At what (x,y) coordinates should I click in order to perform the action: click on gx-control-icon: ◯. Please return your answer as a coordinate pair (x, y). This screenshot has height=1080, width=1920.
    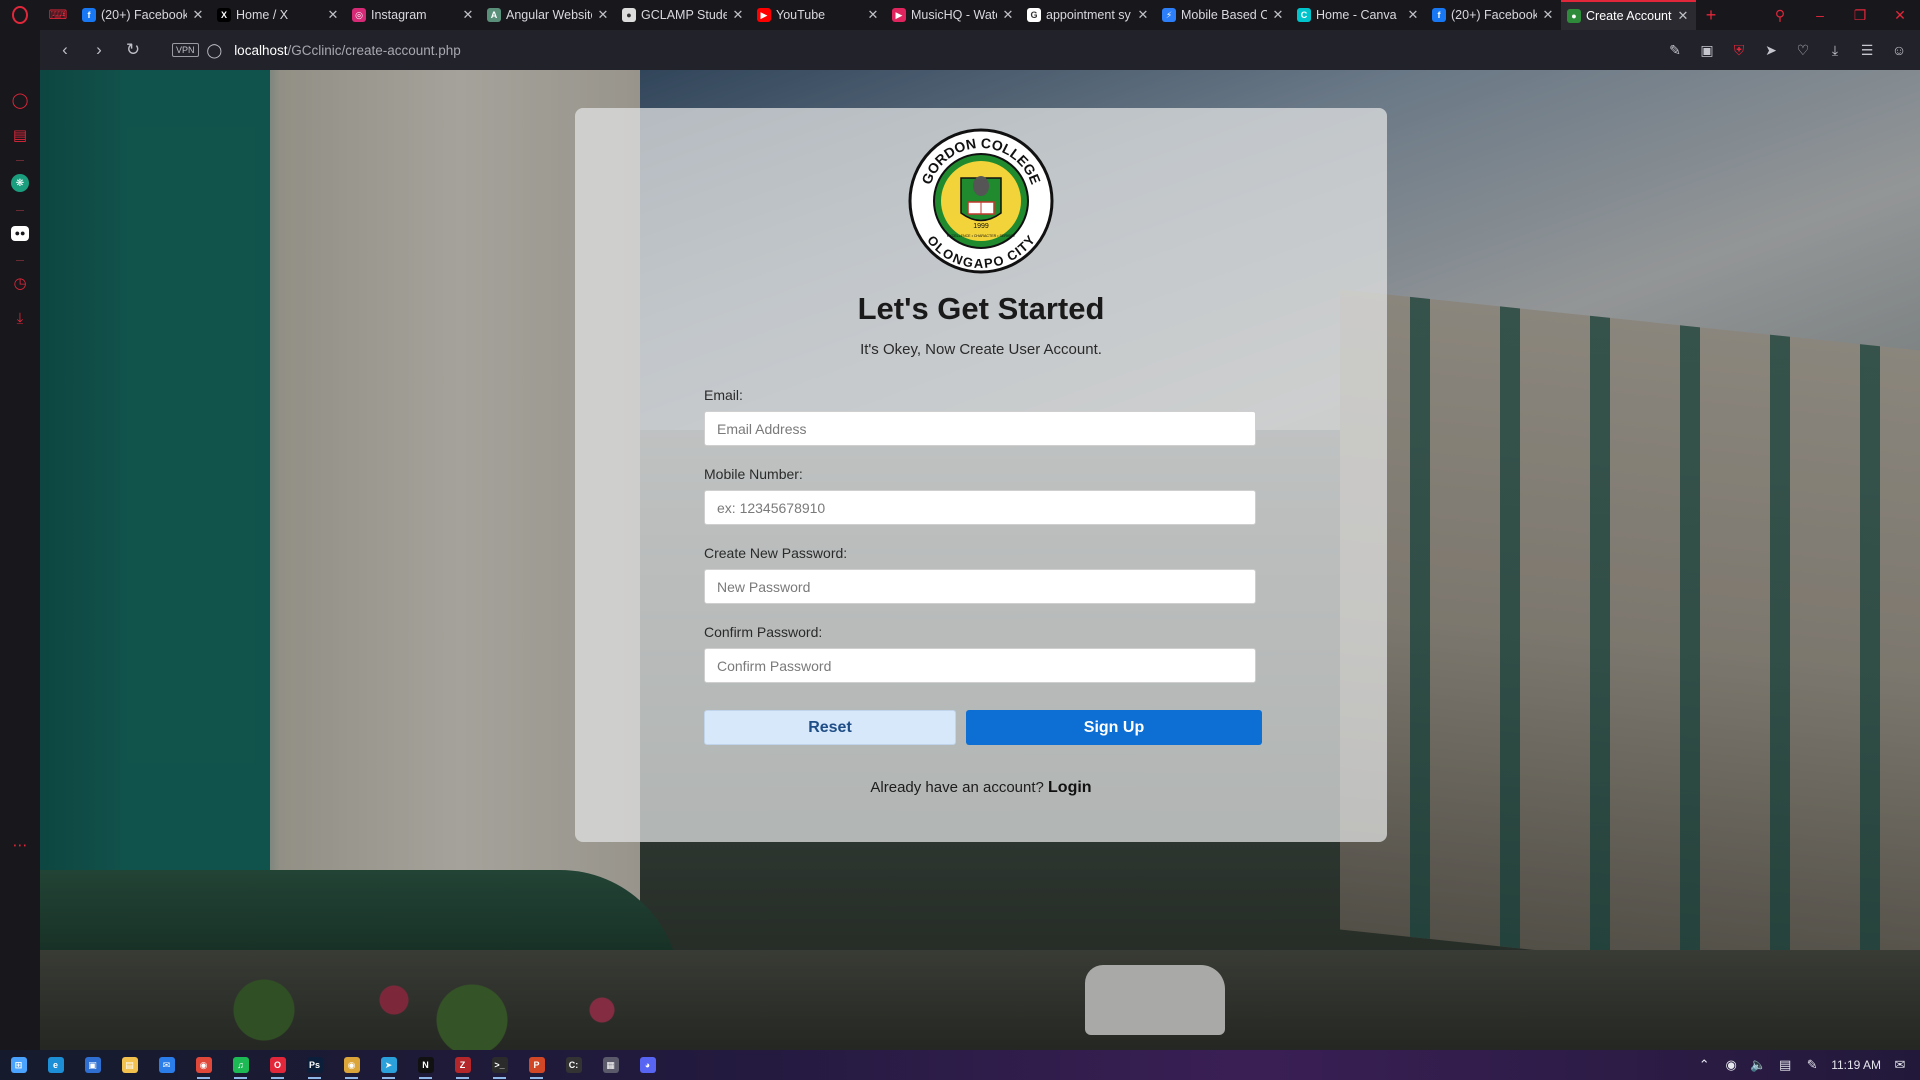
    Looking at the image, I should click on (20, 100).